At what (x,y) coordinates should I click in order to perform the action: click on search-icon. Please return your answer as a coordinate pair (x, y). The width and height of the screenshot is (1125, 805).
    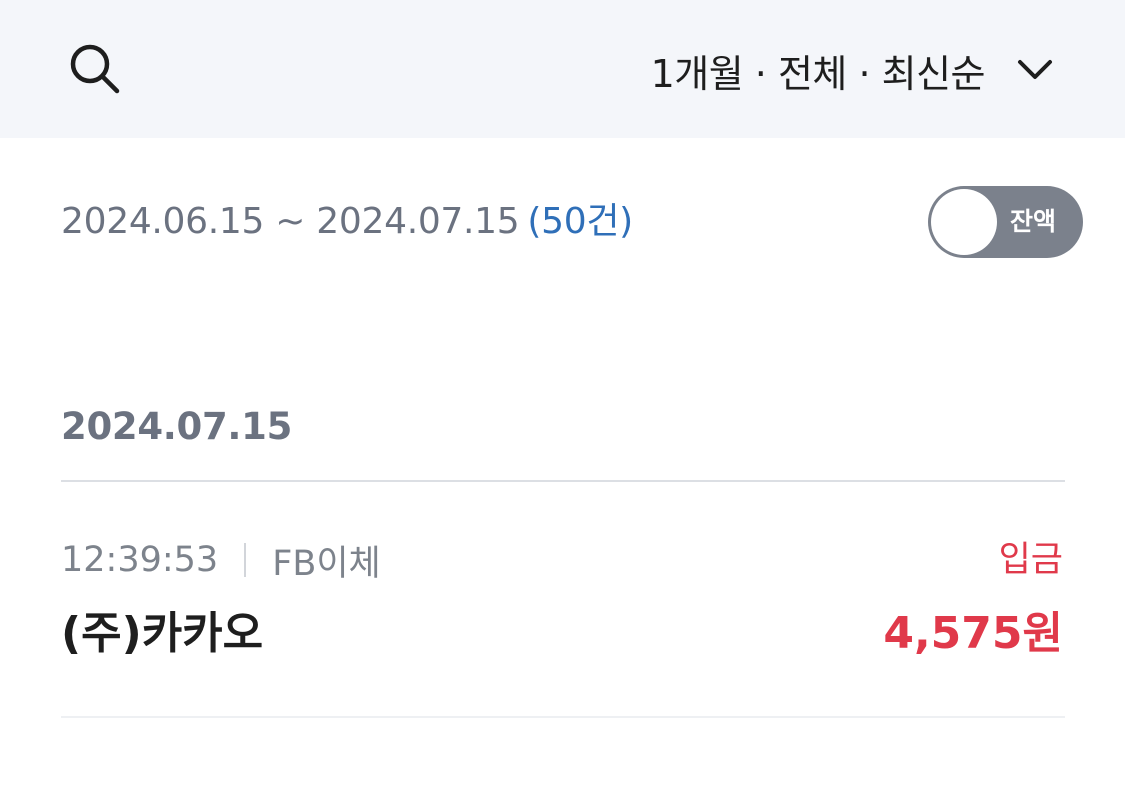
    Looking at the image, I should click on (95, 69).